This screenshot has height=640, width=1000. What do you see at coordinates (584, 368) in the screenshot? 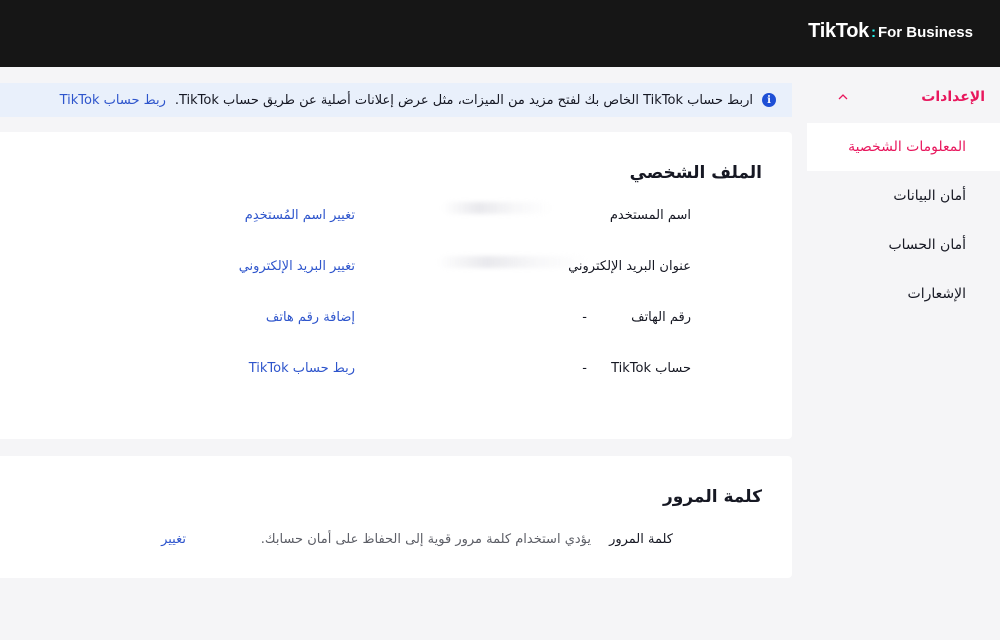
I see `tiktok-account-value: -` at bounding box center [584, 368].